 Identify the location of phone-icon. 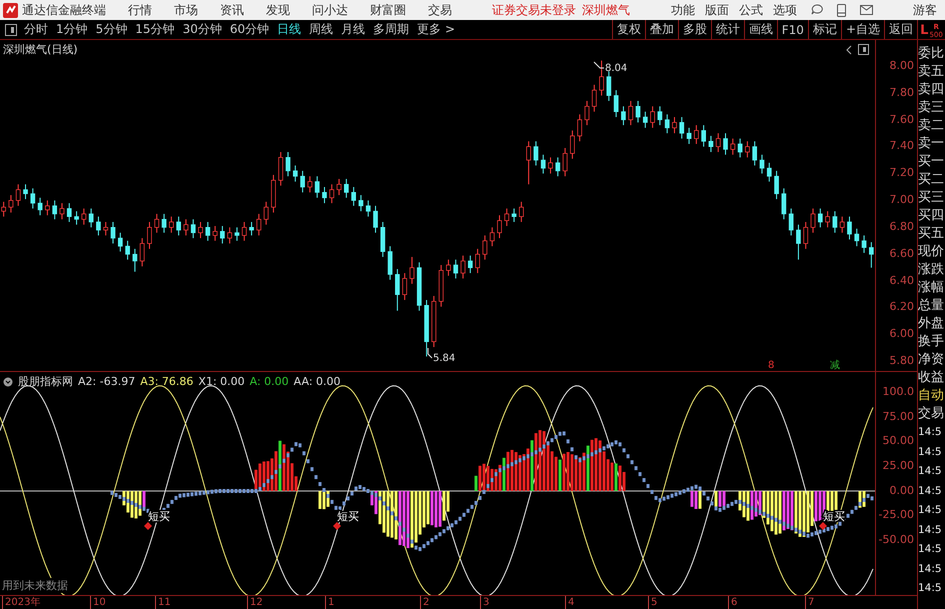
(841, 10).